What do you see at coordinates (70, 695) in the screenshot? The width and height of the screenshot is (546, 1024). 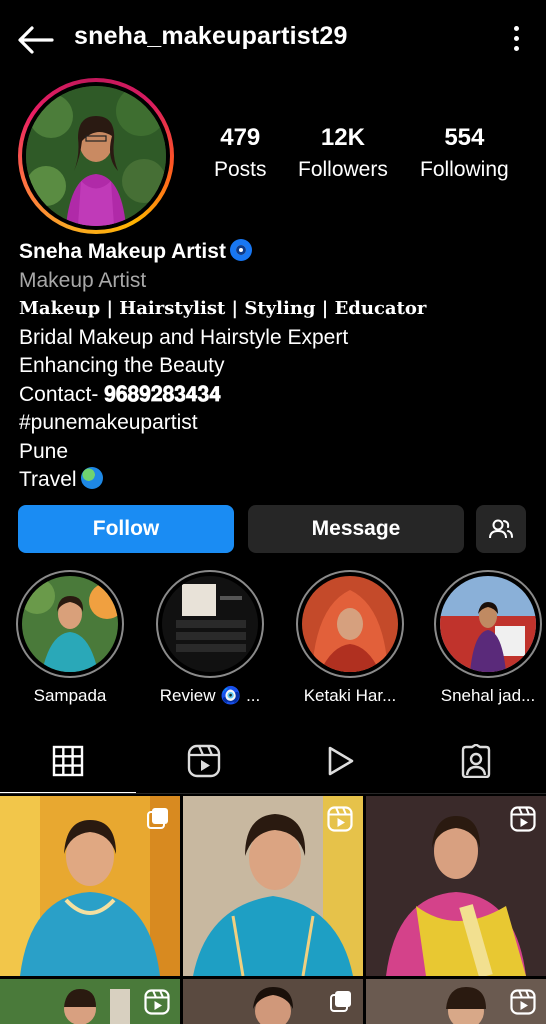 I see `highlight-label: Sampada` at bounding box center [70, 695].